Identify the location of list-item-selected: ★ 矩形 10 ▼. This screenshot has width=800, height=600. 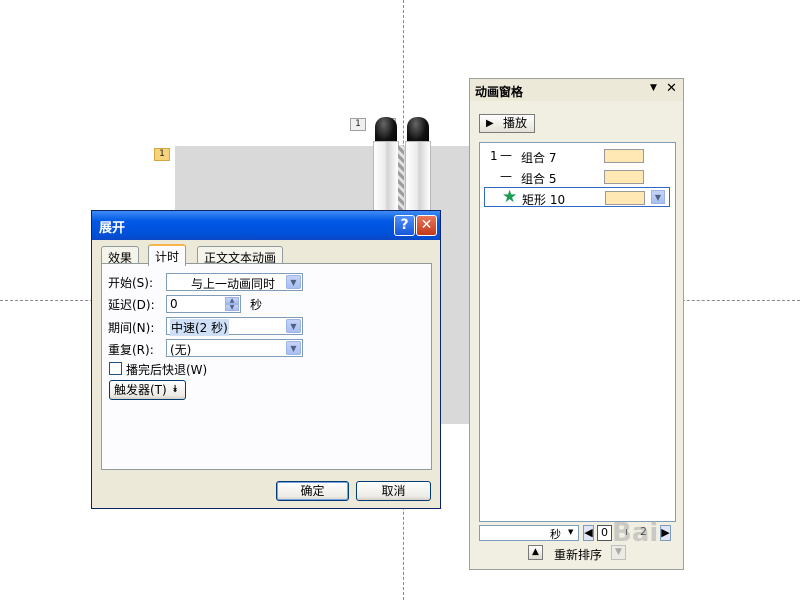
(577, 197).